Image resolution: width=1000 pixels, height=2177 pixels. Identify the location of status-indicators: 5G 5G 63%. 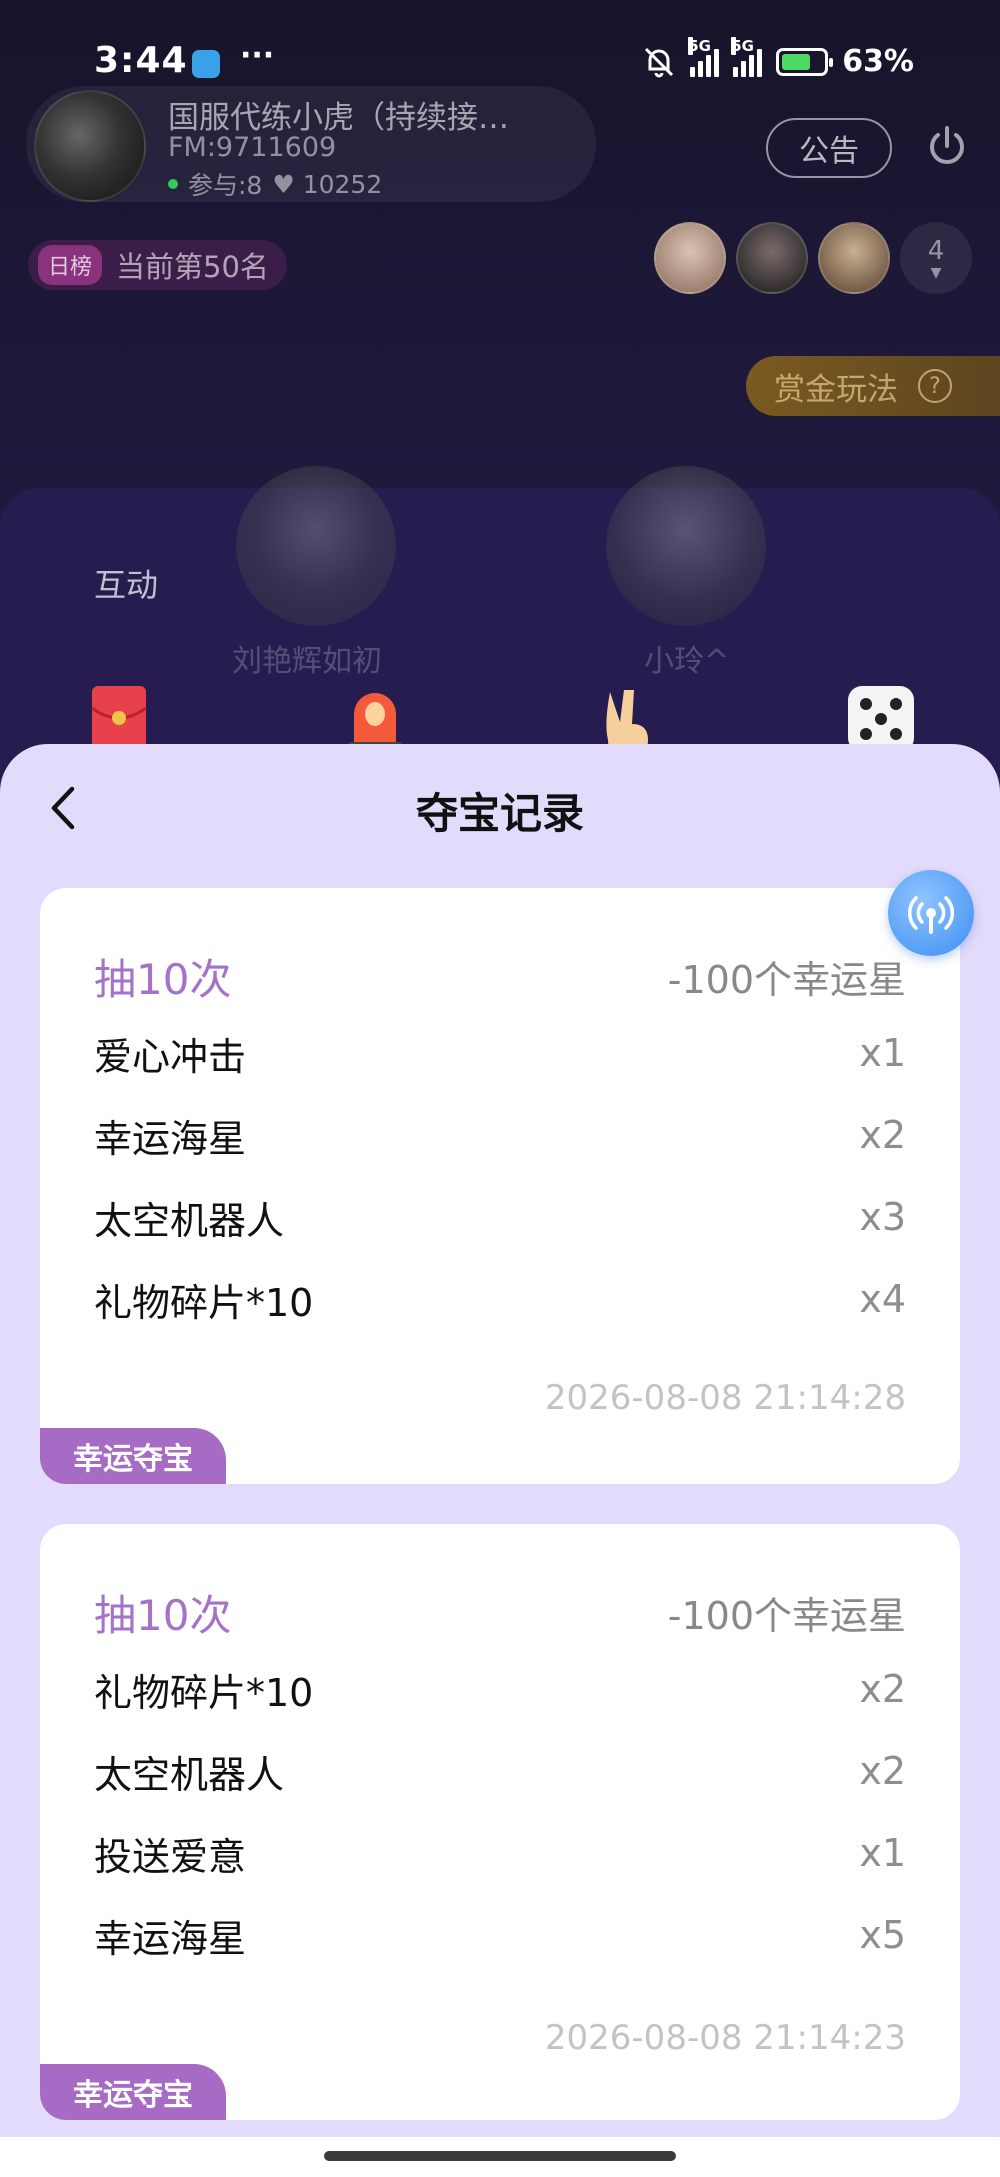
(778, 57).